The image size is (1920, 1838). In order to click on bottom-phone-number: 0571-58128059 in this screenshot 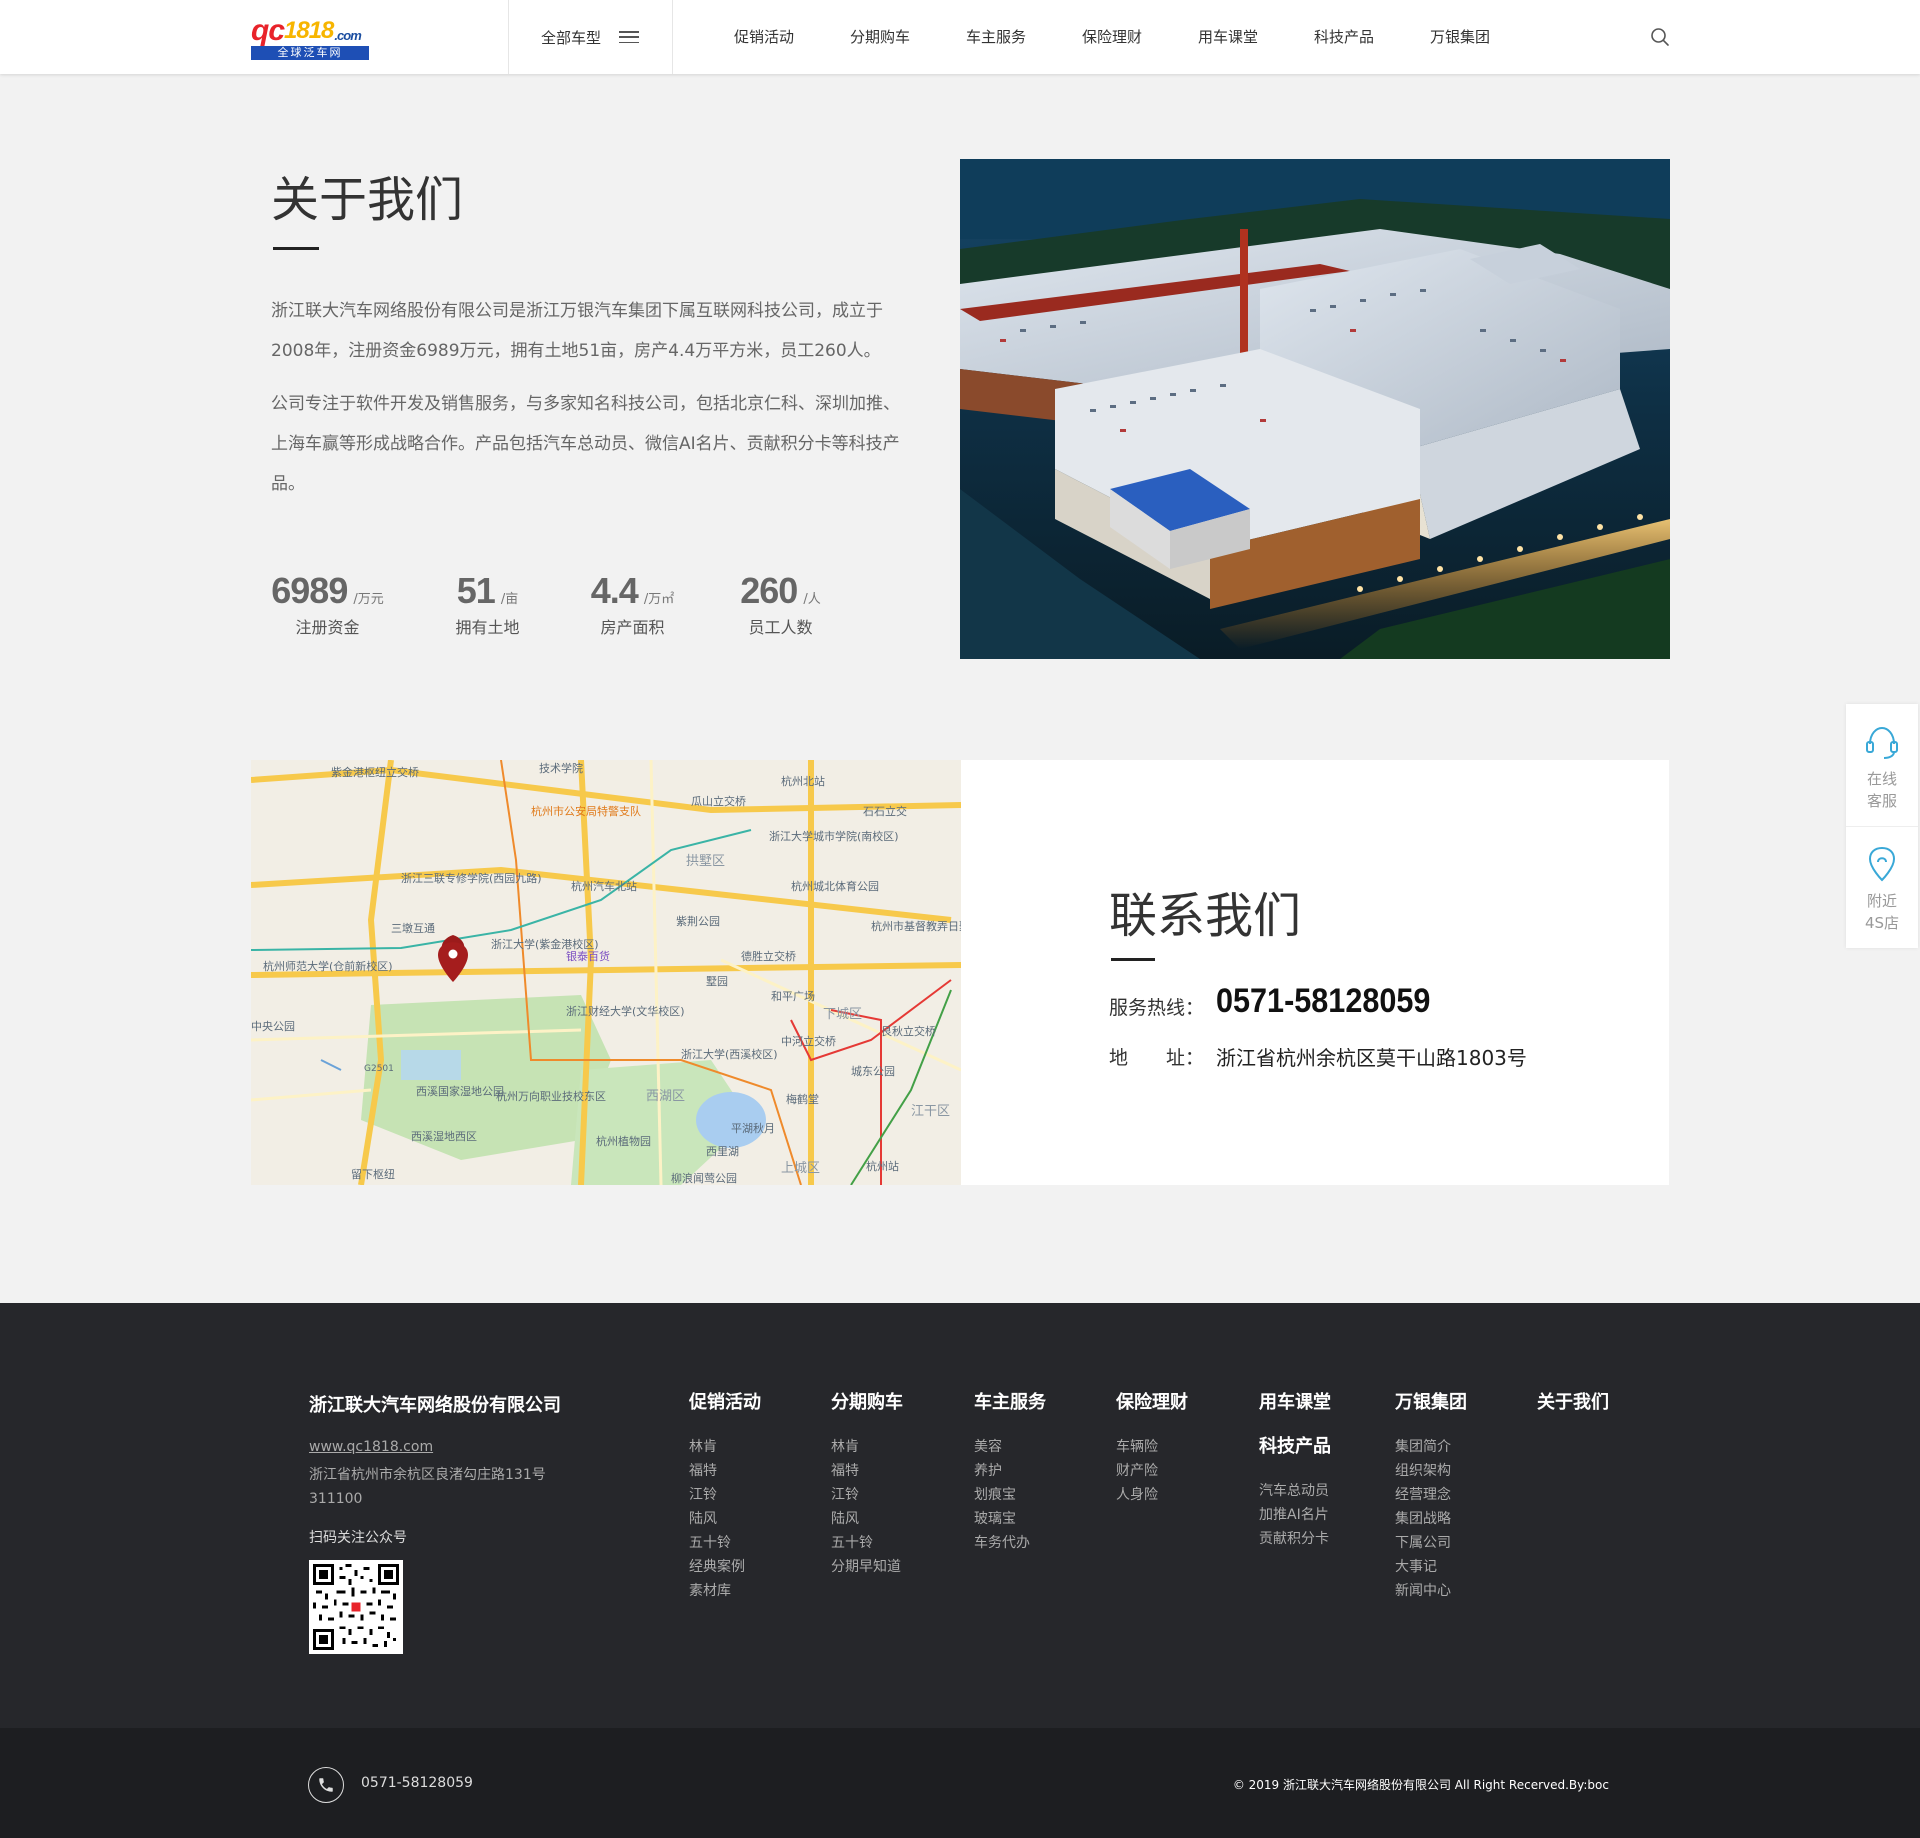, I will do `click(417, 1783)`.